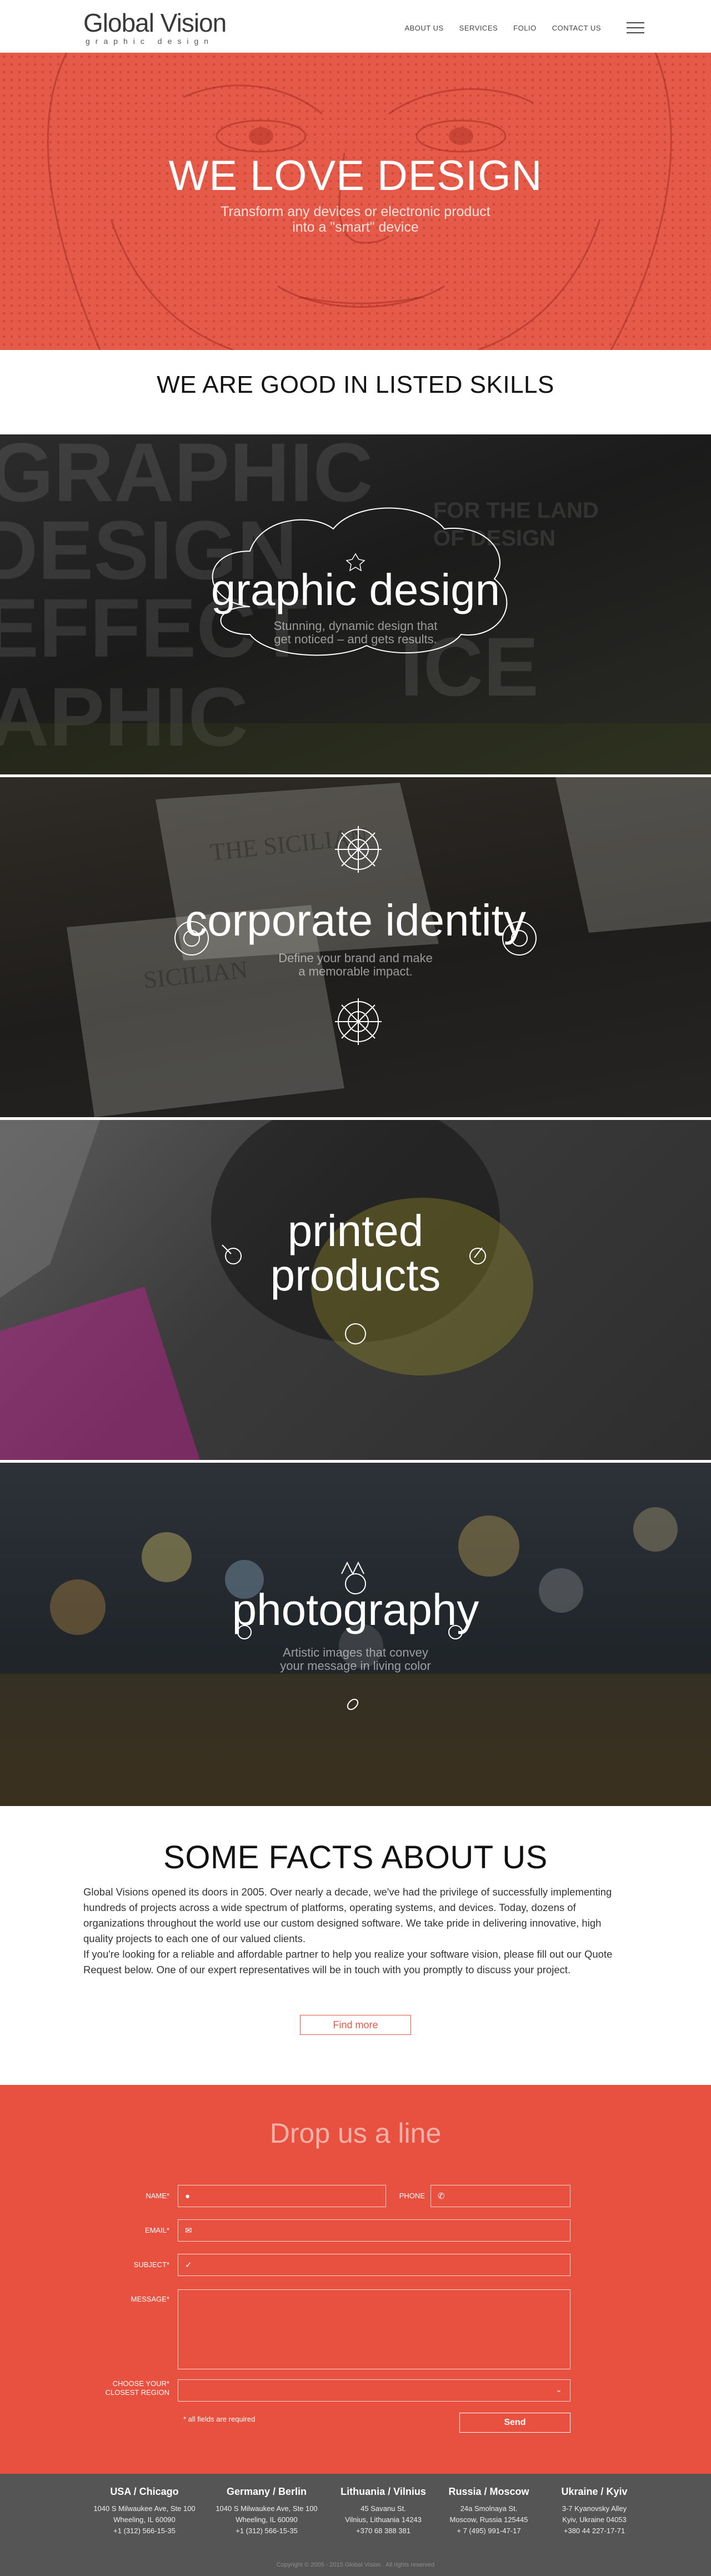 This screenshot has height=2576, width=711. What do you see at coordinates (355, 639) in the screenshot?
I see `graphic-design-subtitle-line-2: get noticed – and gets results.` at bounding box center [355, 639].